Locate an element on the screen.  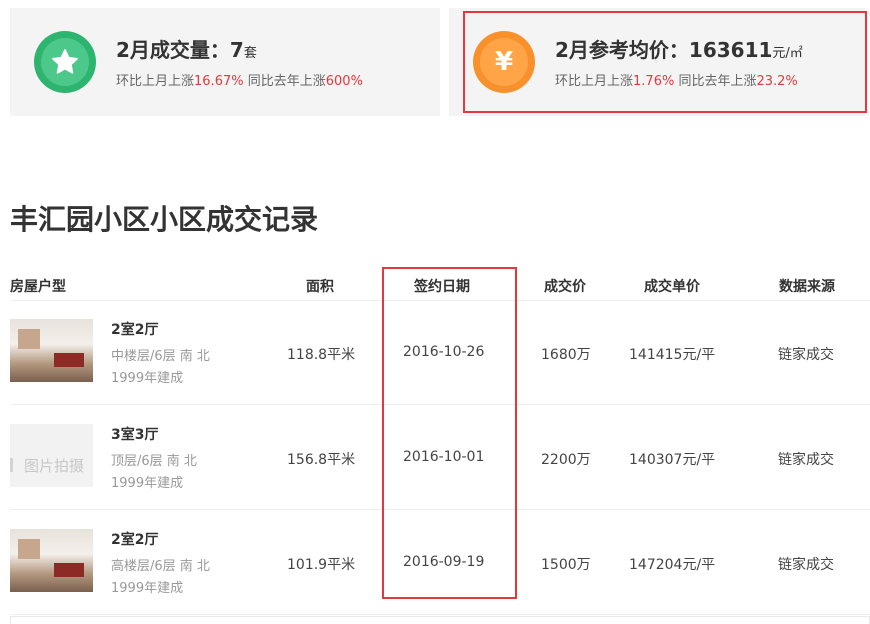
volume-mom-value: 16.67% is located at coordinates (219, 81).